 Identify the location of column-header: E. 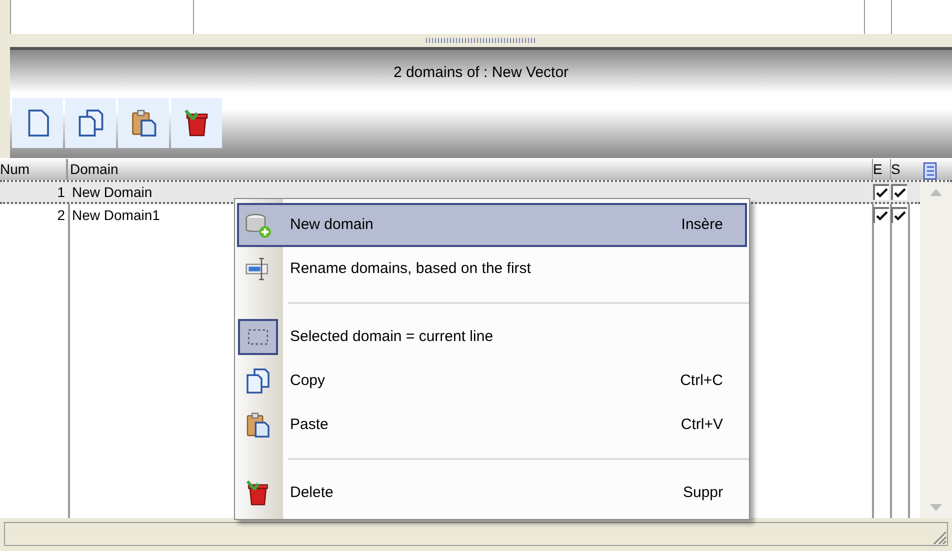
(881, 169).